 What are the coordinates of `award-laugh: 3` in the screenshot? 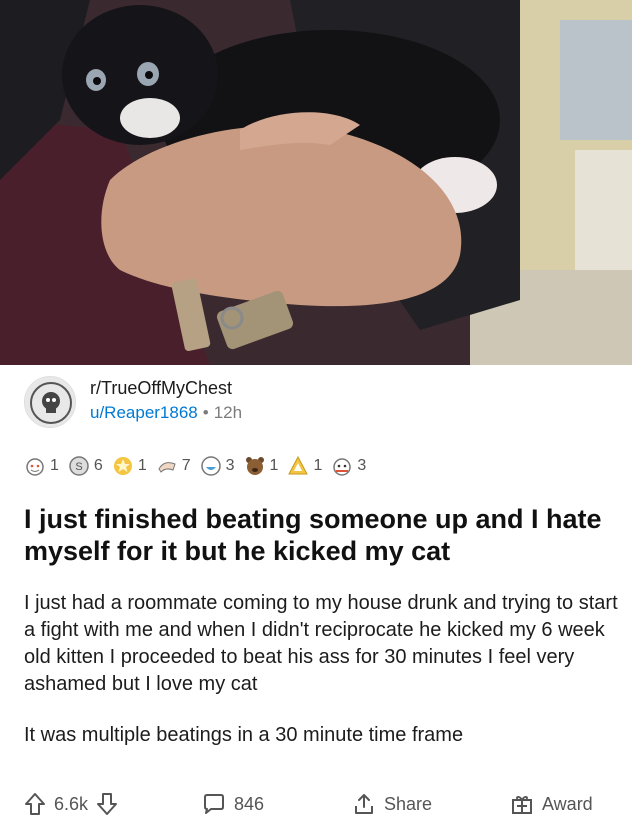 It's located at (217, 466).